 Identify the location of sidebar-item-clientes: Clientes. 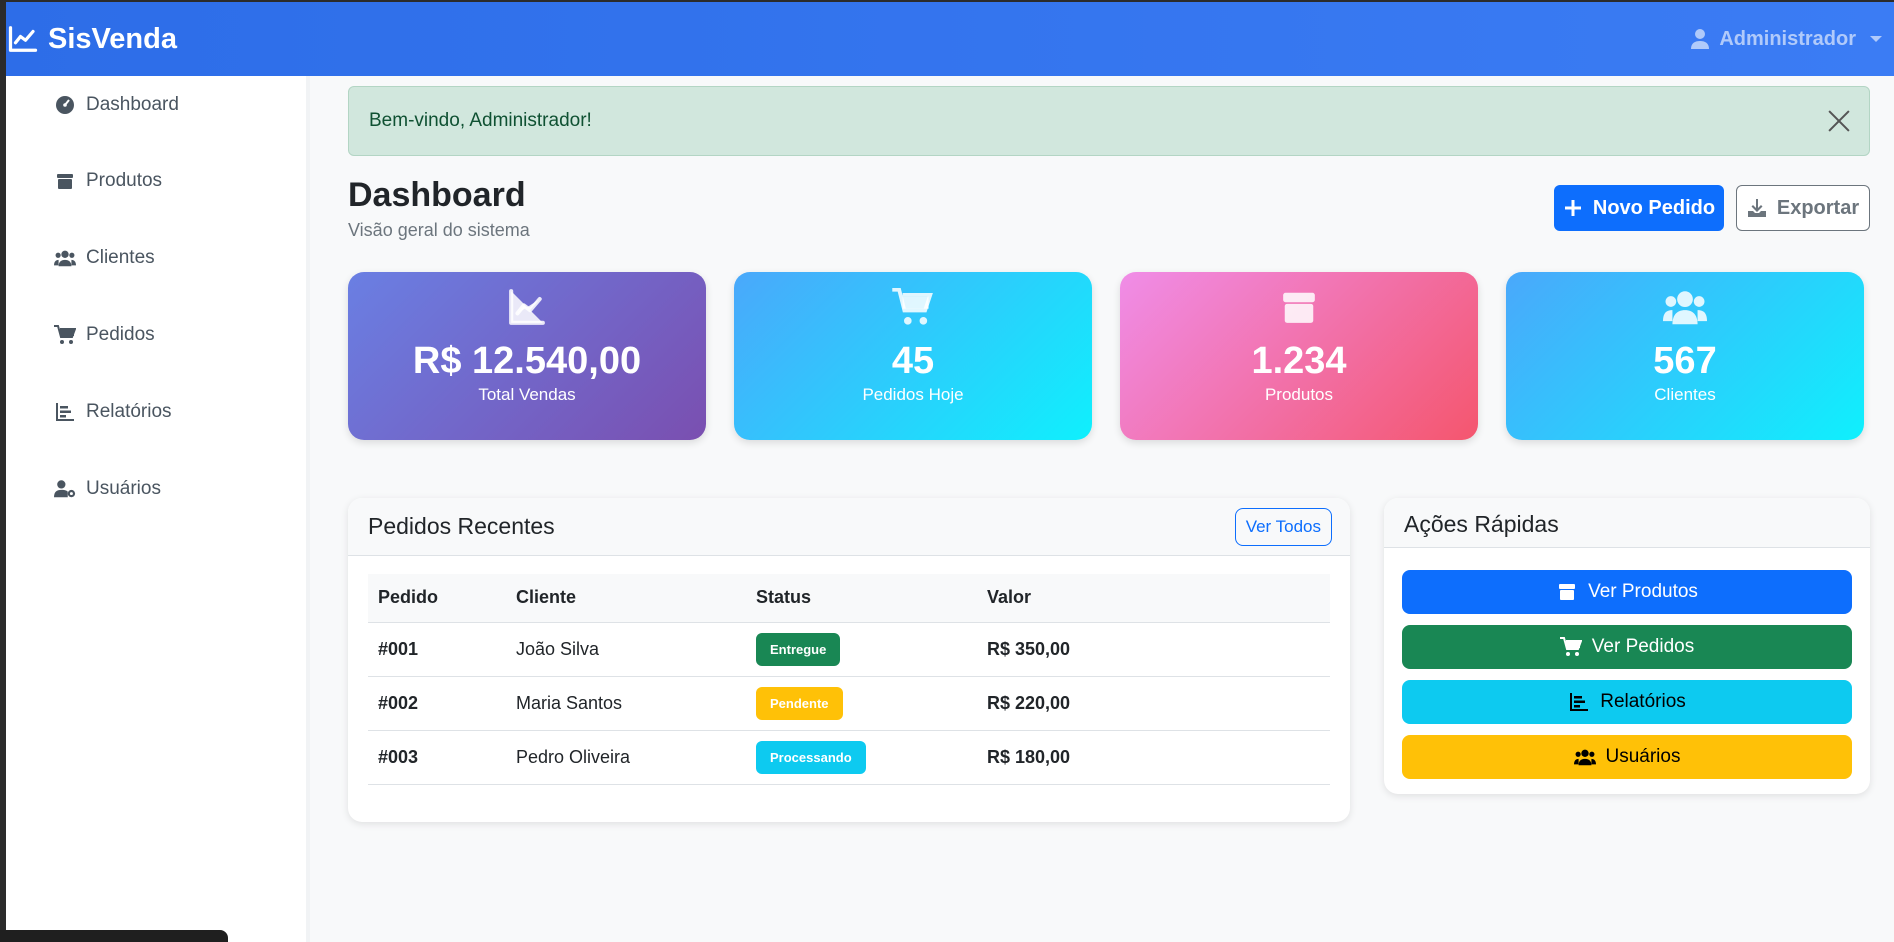
(104, 258).